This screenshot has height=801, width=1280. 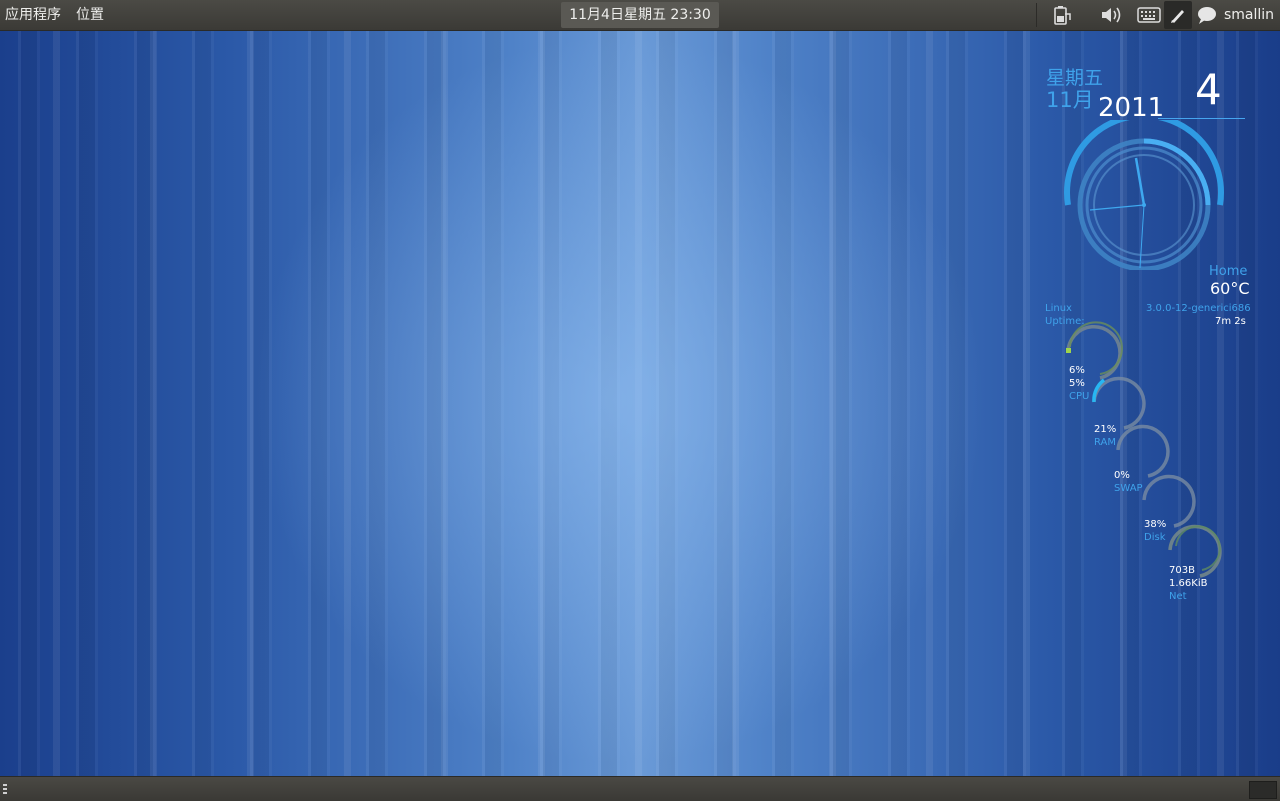 I want to click on top-panel: 应用程序 位置 11月4日星期五 23:30 smallin, so click(x=640, y=15).